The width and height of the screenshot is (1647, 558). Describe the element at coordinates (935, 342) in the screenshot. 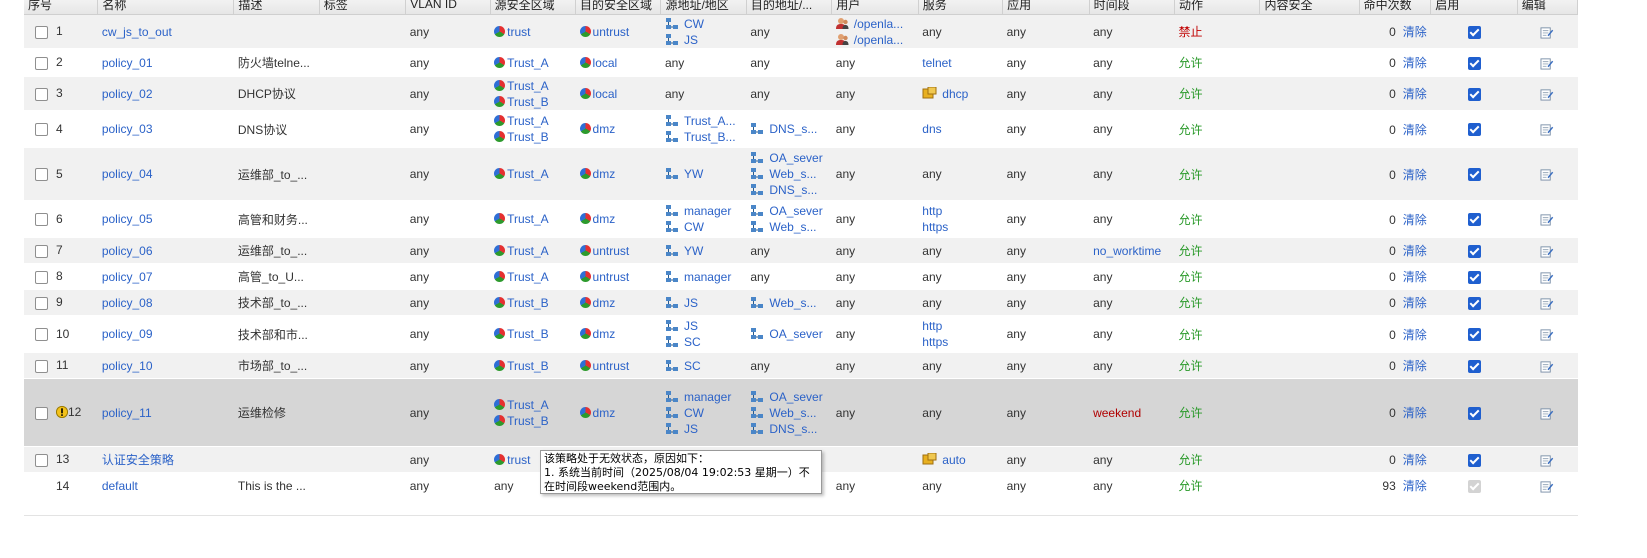

I see `service-value: https` at that location.